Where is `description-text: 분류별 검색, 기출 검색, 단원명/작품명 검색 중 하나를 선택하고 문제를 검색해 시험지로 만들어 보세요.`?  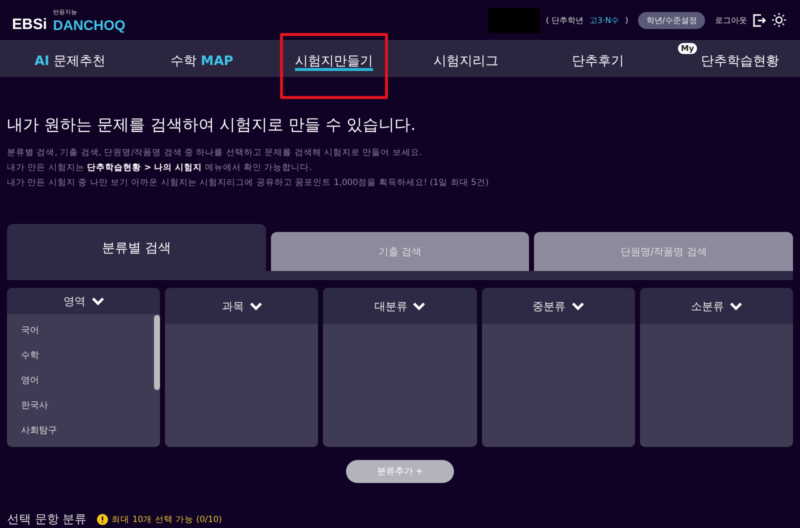
description-text: 분류별 검색, 기출 검색, 단원명/작품명 검색 중 하나를 선택하고 문제를 검색해 시험지로 만들어 보세요. is located at coordinates (215, 153).